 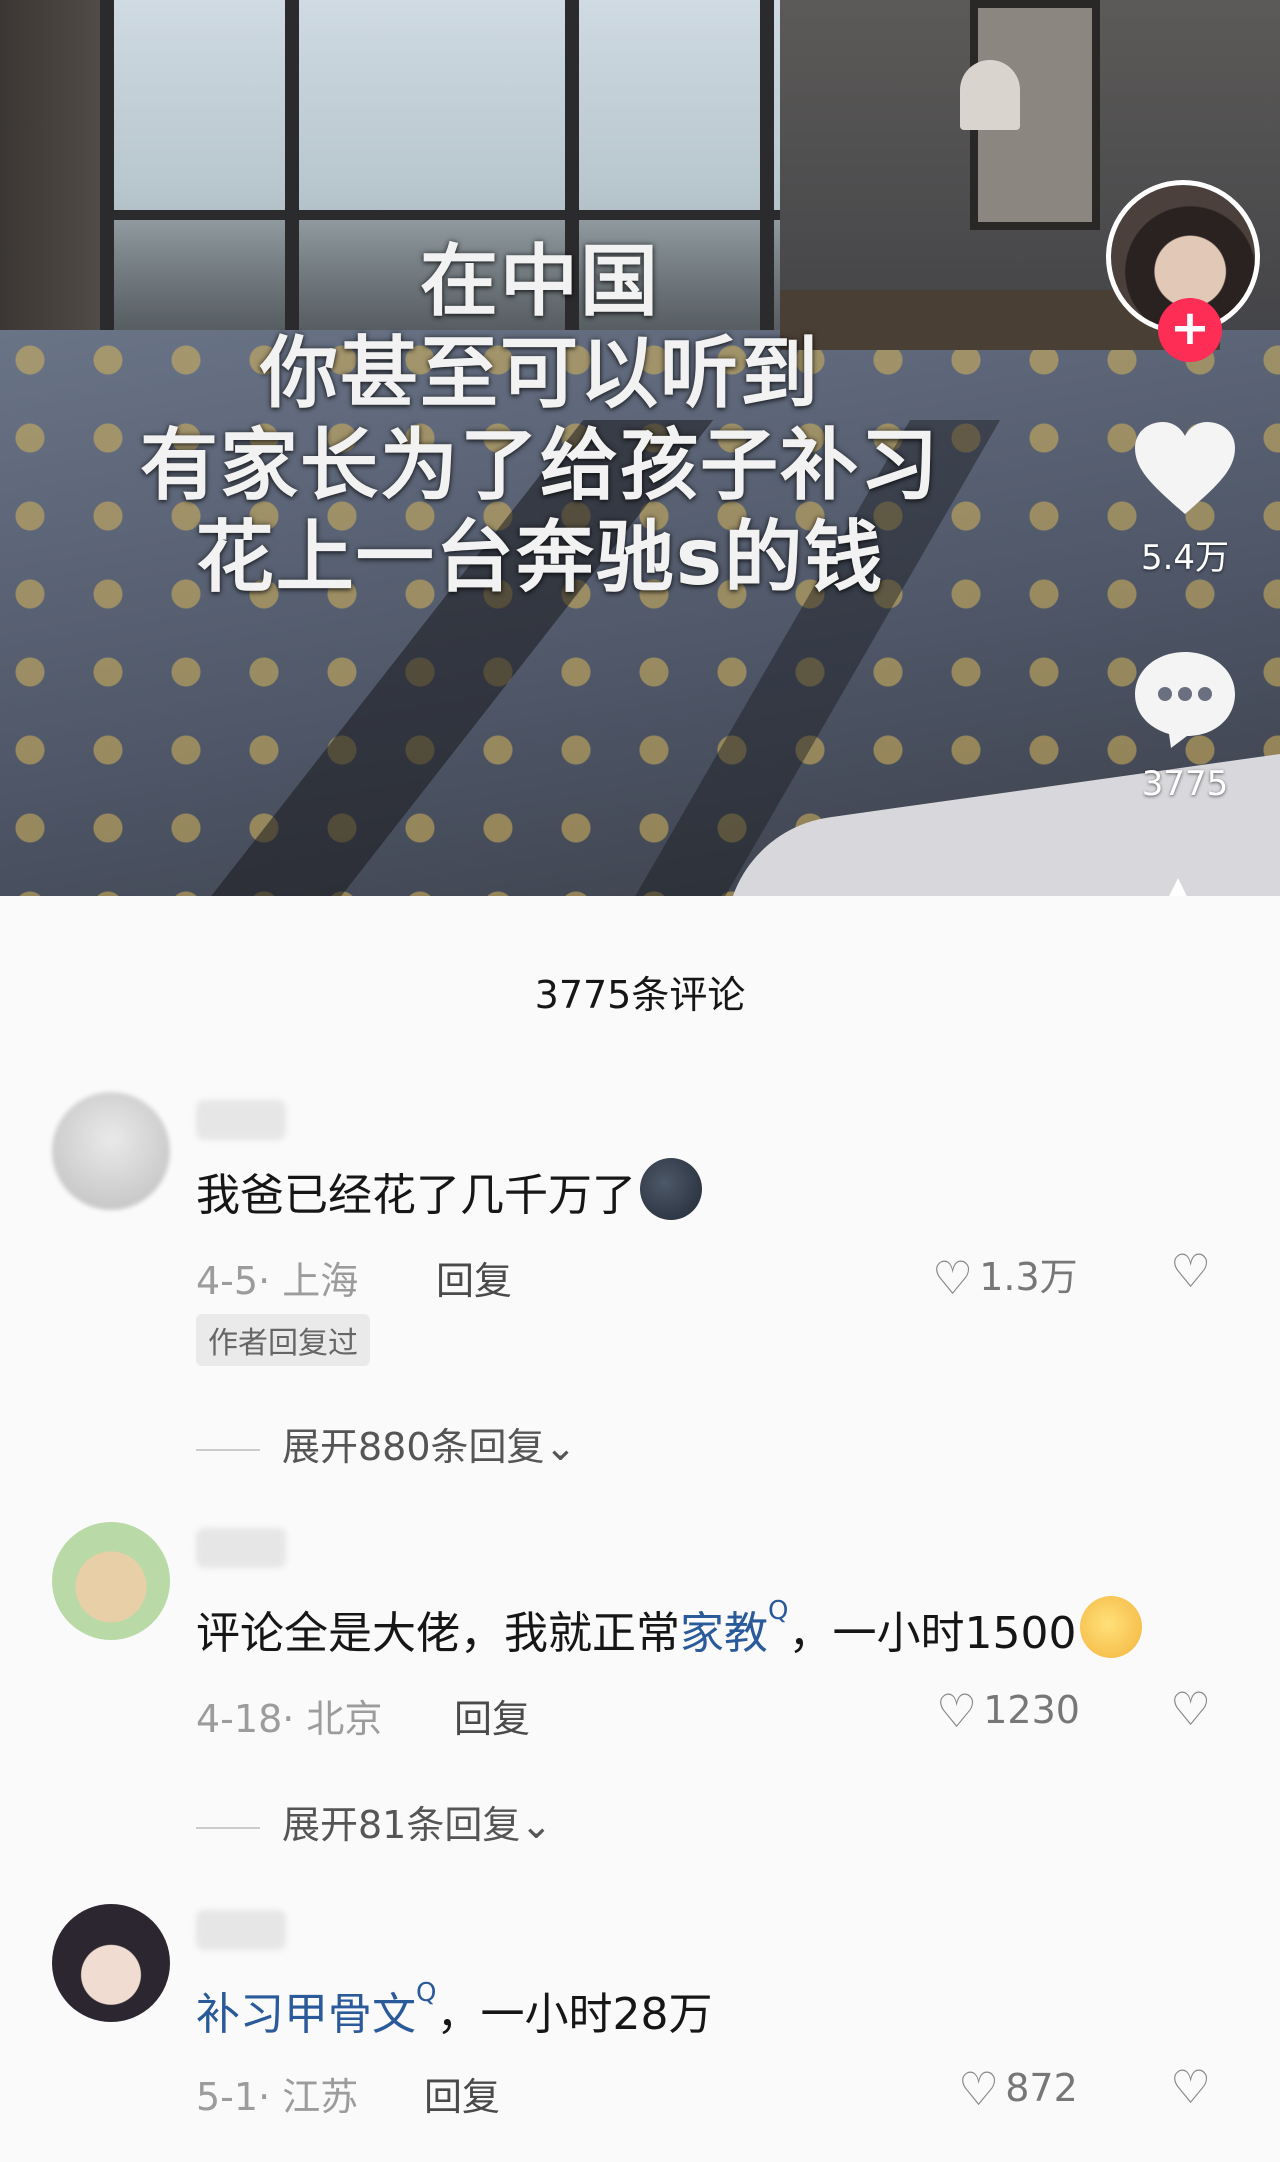 I want to click on comment-like-count: 872, so click(x=1041, y=2088).